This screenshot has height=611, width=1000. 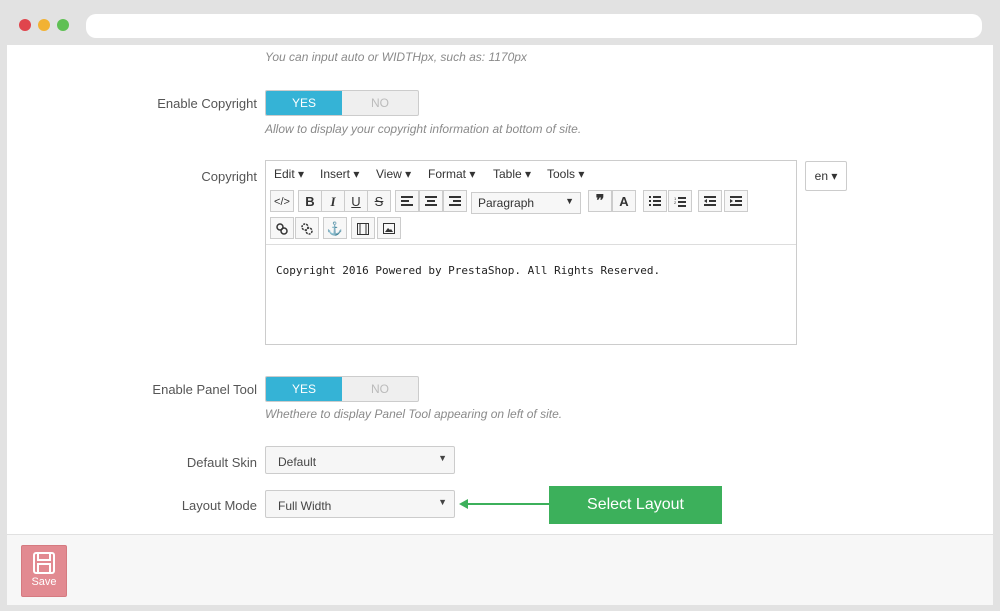 I want to click on menu-format: Format ▾, so click(x=451, y=174).